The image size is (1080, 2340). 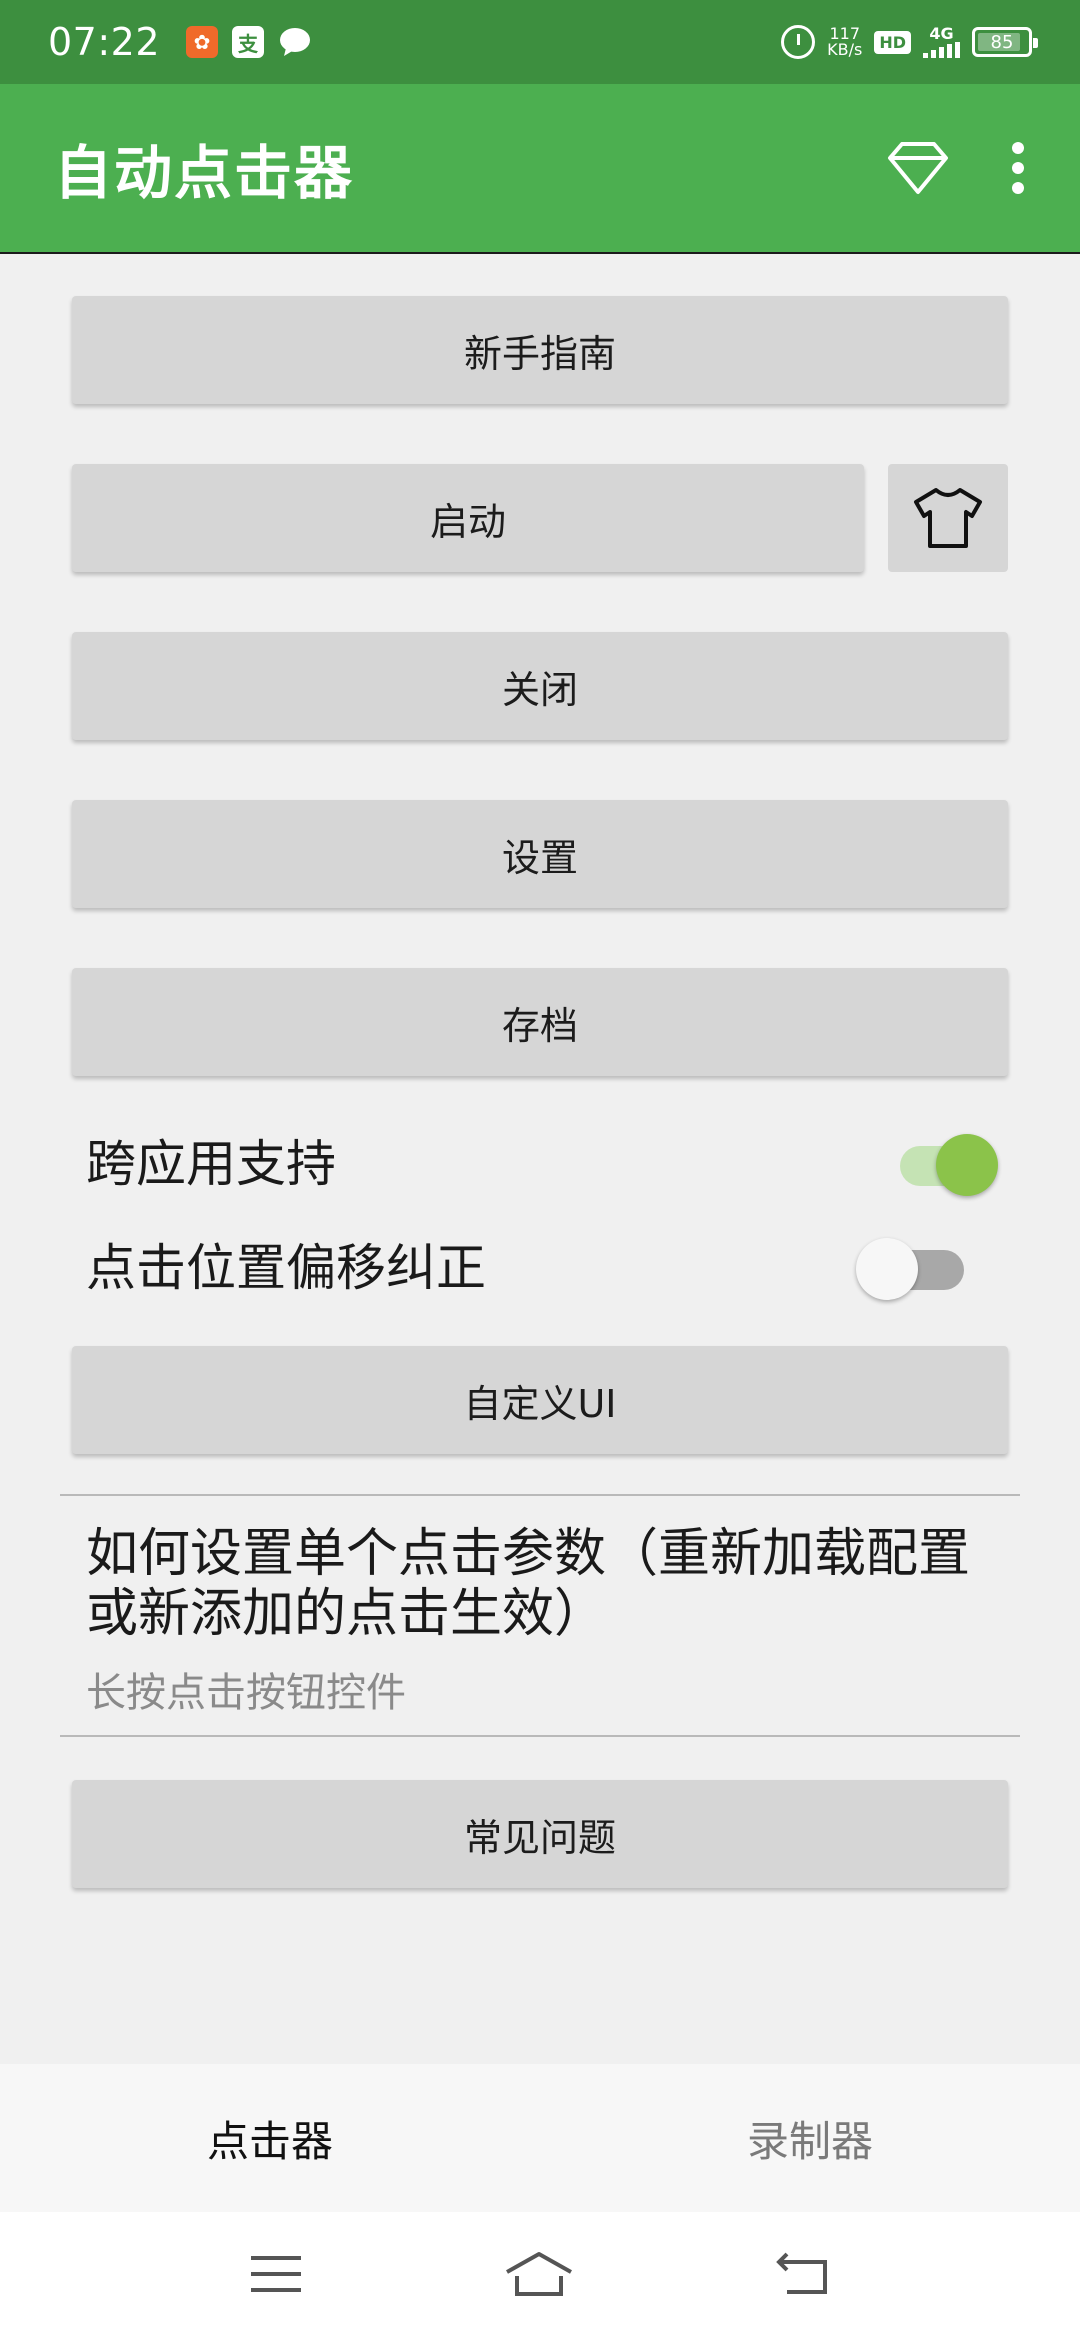 I want to click on cross-app-switch, so click(x=947, y=1163).